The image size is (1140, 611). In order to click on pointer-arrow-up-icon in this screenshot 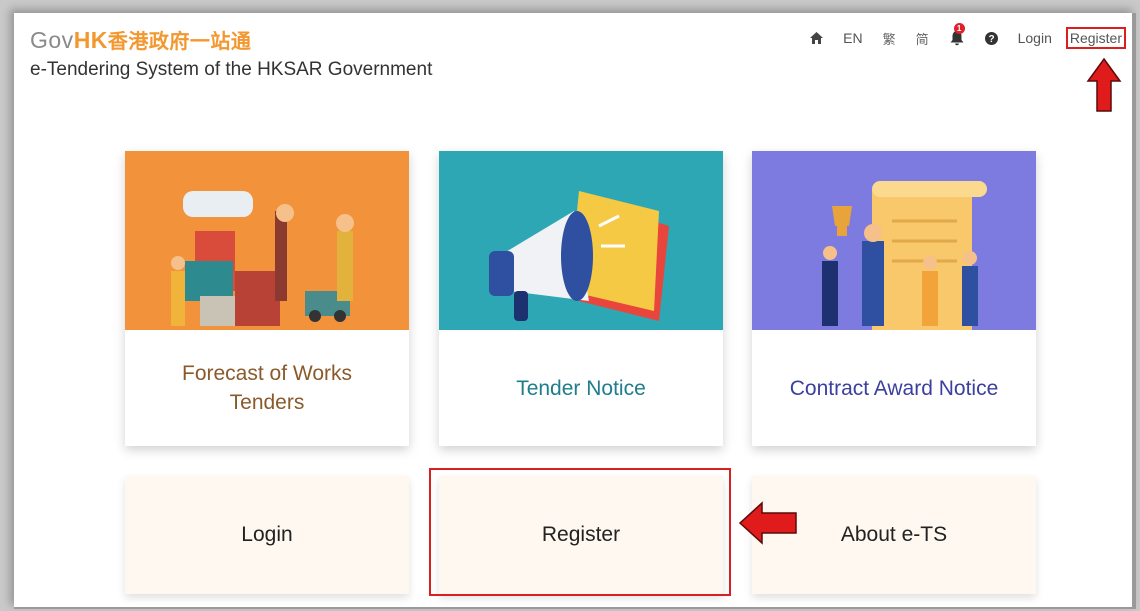, I will do `click(1104, 84)`.